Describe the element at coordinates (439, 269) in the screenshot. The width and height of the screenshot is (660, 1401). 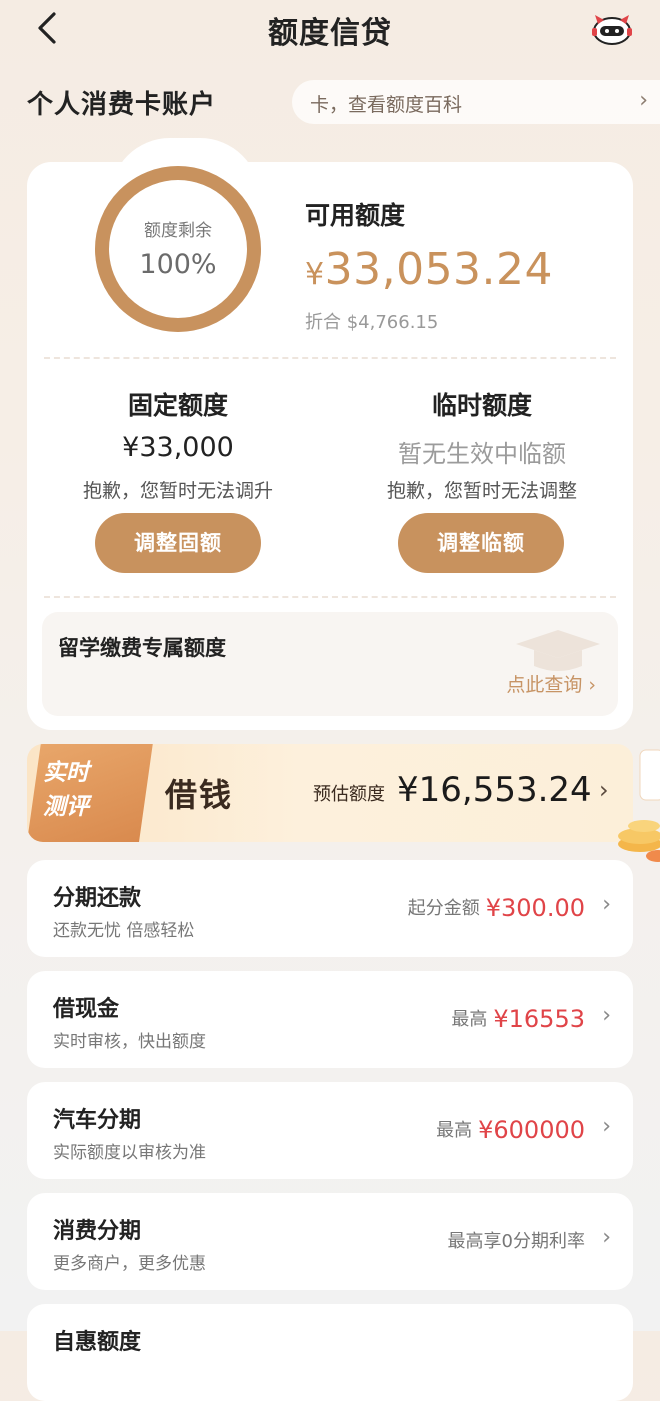
I see `available-amount-value: 33,053.24` at that location.